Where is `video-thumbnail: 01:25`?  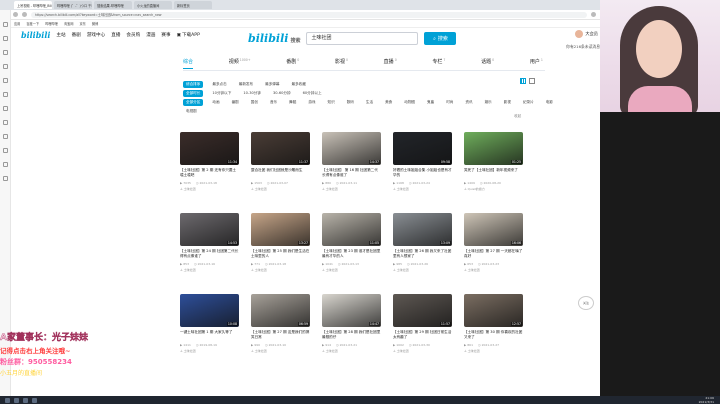 video-thumbnail: 01:25 is located at coordinates (493, 148).